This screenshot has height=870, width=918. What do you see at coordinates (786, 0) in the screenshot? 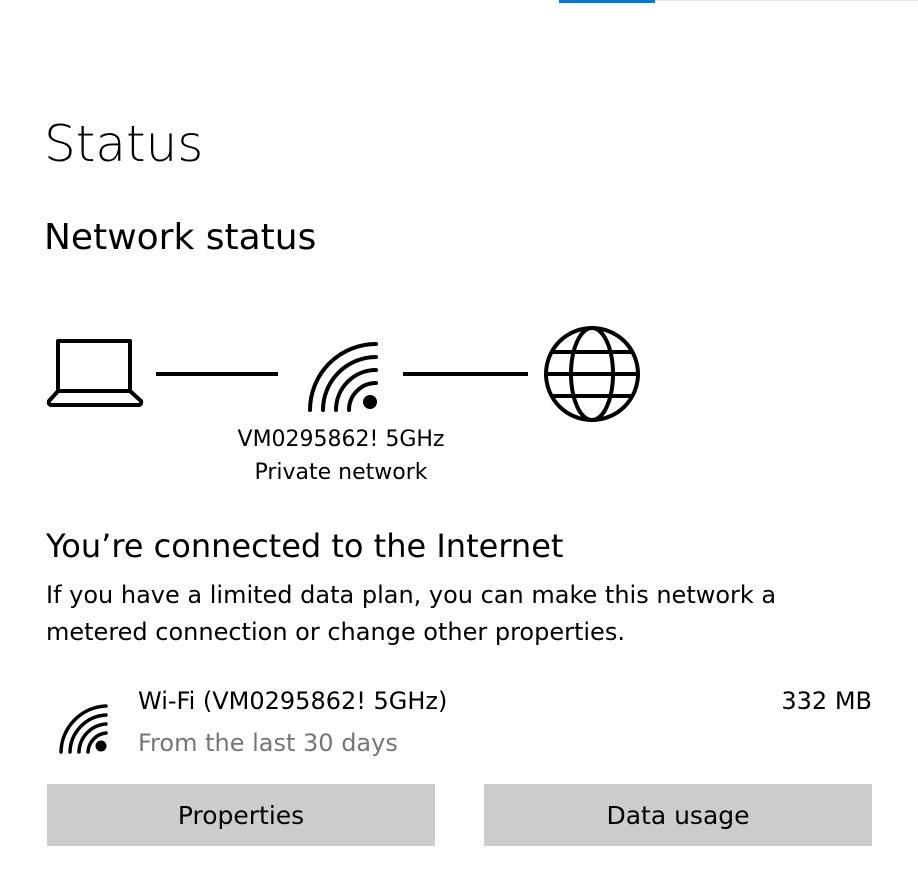
I see `header-divider` at bounding box center [786, 0].